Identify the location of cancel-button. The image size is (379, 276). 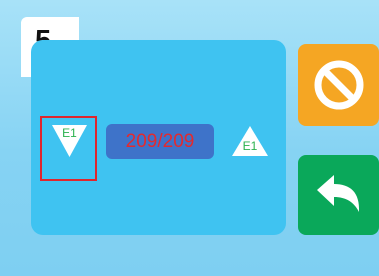
(338, 85).